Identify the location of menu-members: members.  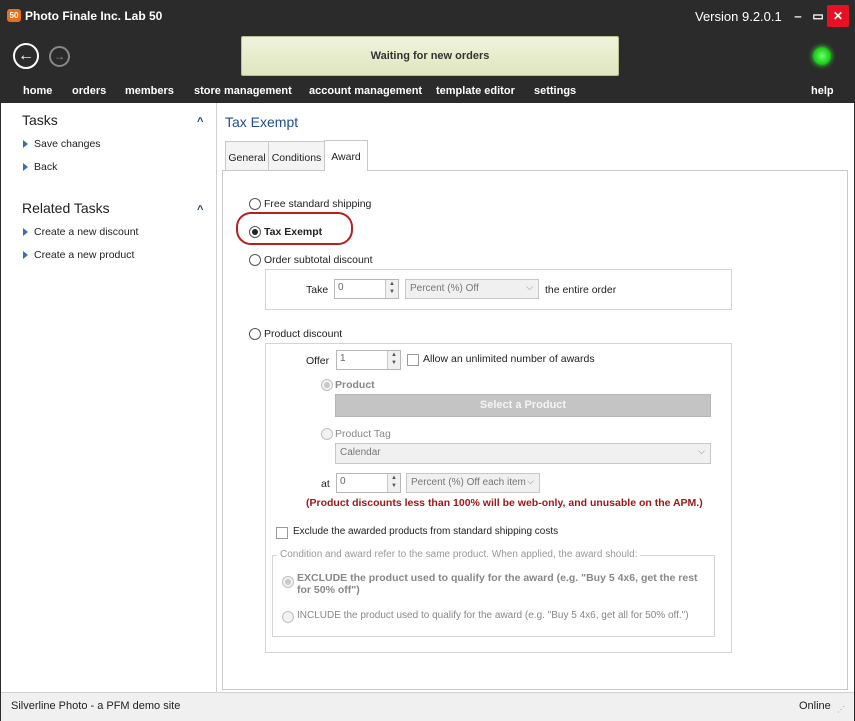
(149, 91).